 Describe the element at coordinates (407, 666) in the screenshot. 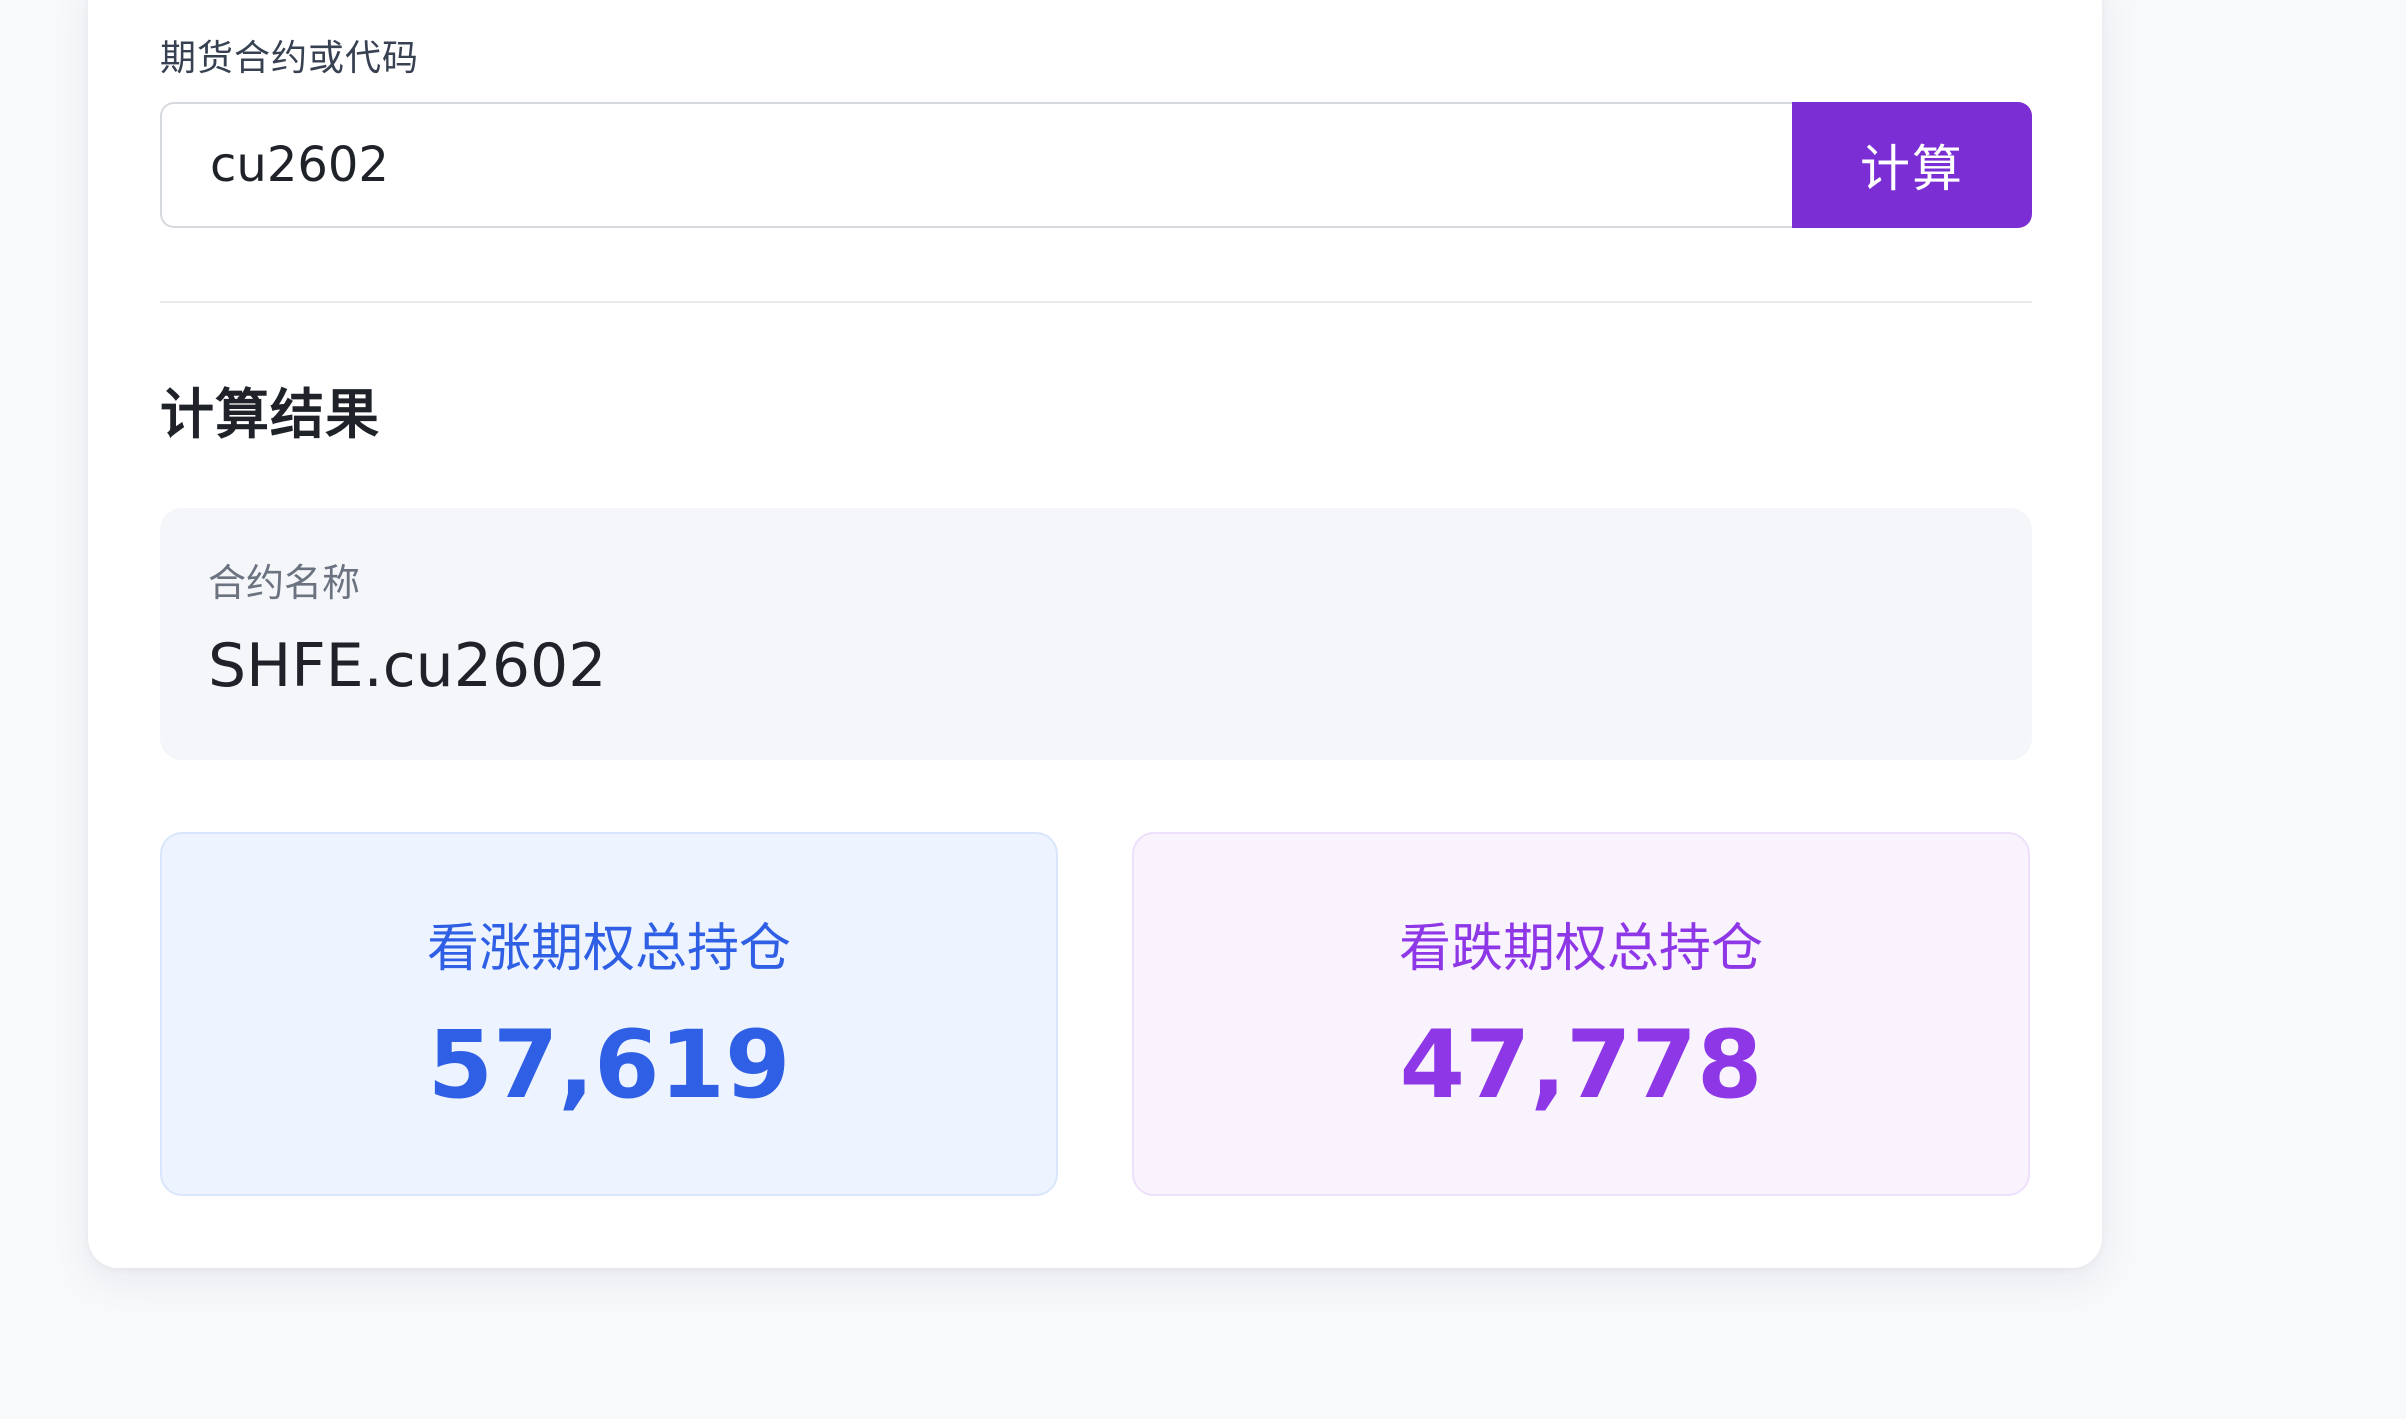

I see `contract-name-value: SHFE.cu2602` at that location.